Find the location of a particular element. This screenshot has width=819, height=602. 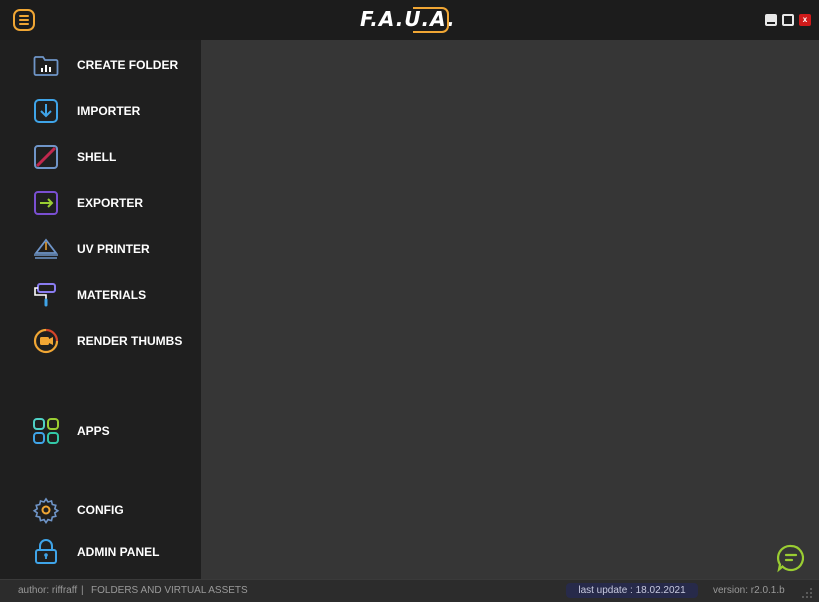

paint-roller-icon is located at coordinates (45, 295).